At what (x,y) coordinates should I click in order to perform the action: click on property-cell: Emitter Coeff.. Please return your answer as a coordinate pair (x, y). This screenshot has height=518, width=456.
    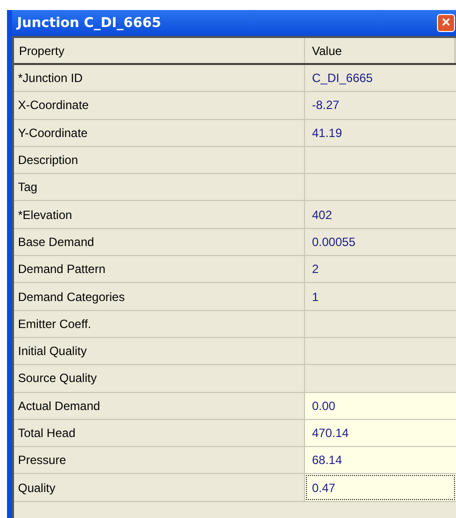
    Looking at the image, I should click on (159, 323).